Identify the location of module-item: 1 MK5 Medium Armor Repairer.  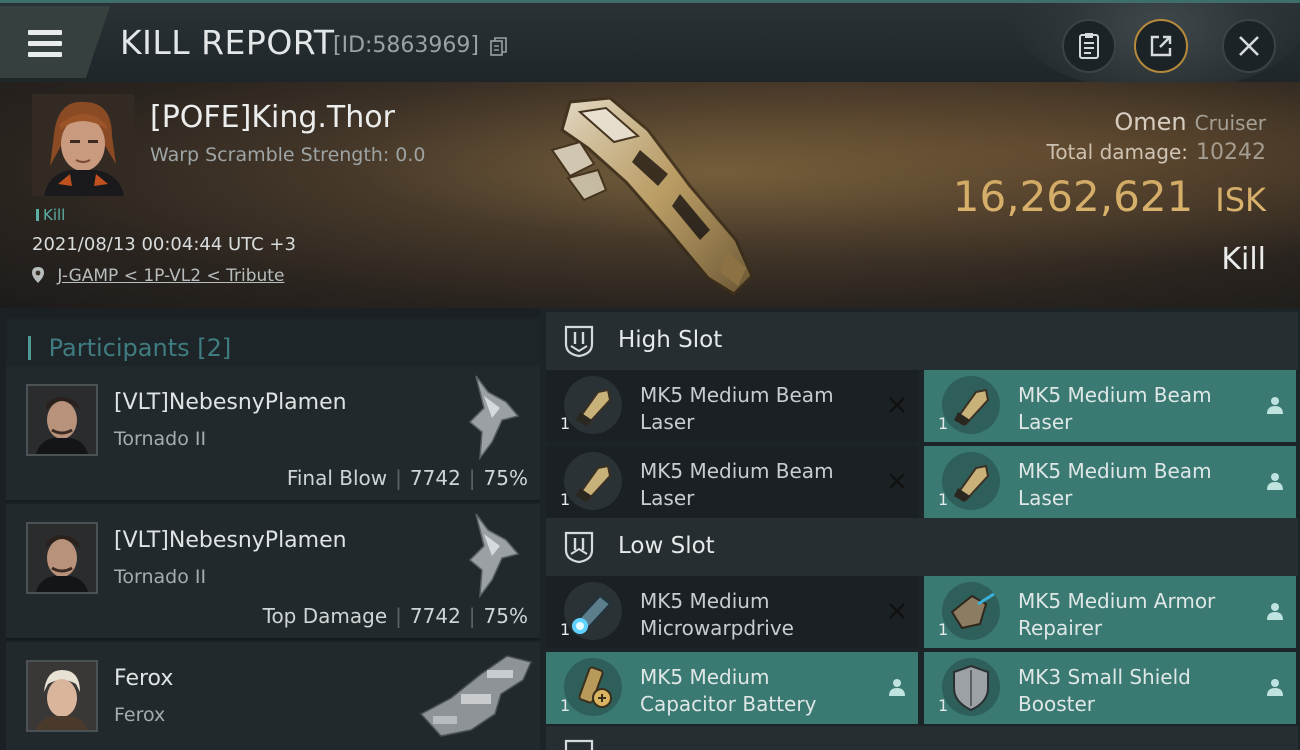
(1110, 612).